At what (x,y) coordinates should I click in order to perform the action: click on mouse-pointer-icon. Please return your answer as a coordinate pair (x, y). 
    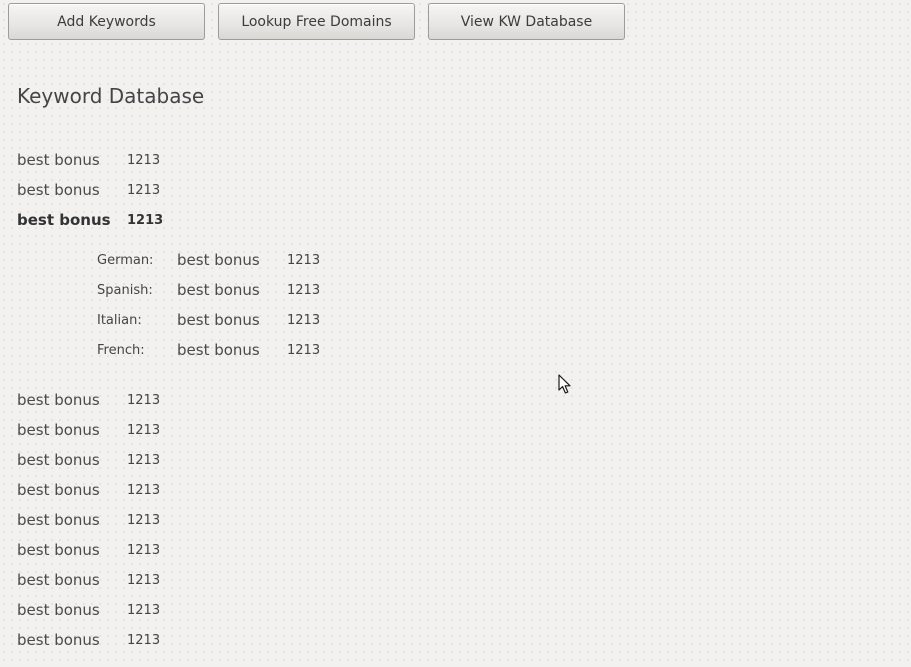
    Looking at the image, I should click on (564, 384).